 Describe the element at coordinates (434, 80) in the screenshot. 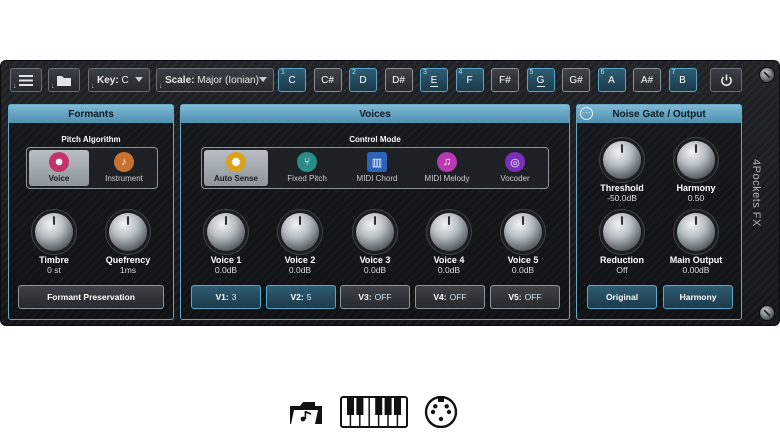

I see `note-key-e: 3E` at that location.